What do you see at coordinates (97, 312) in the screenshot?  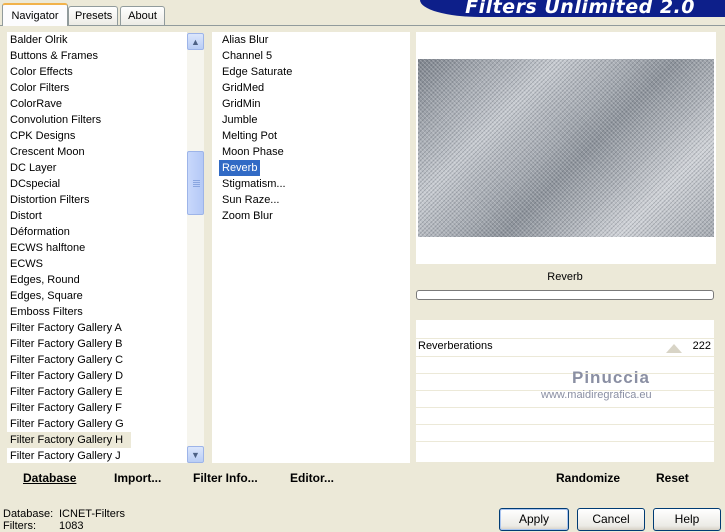 I see `category-item: Emboss Filters` at bounding box center [97, 312].